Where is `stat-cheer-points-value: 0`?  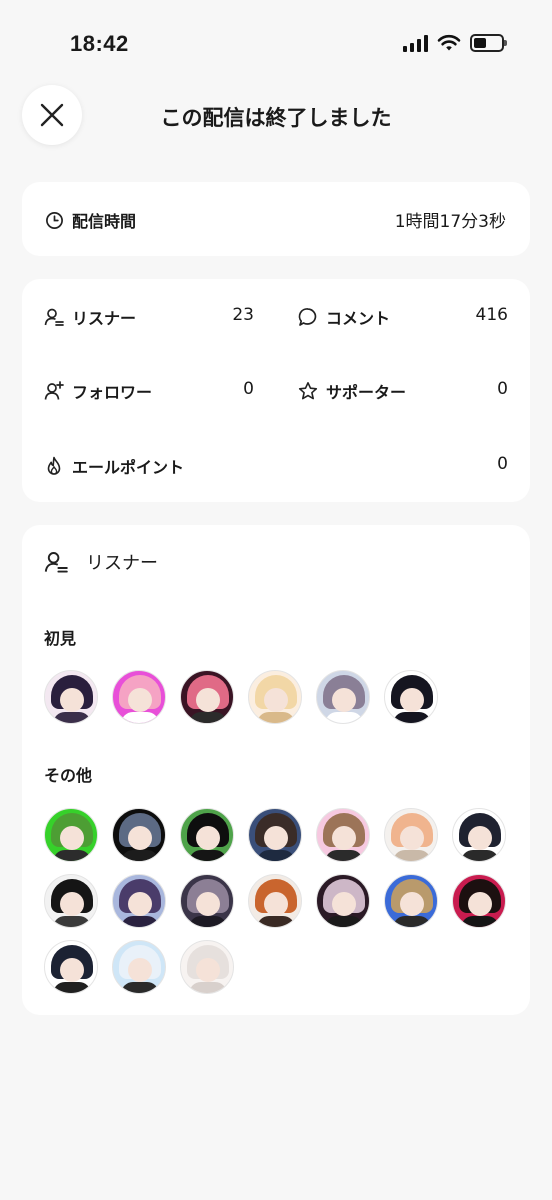
stat-cheer-points-value: 0 is located at coordinates (502, 464).